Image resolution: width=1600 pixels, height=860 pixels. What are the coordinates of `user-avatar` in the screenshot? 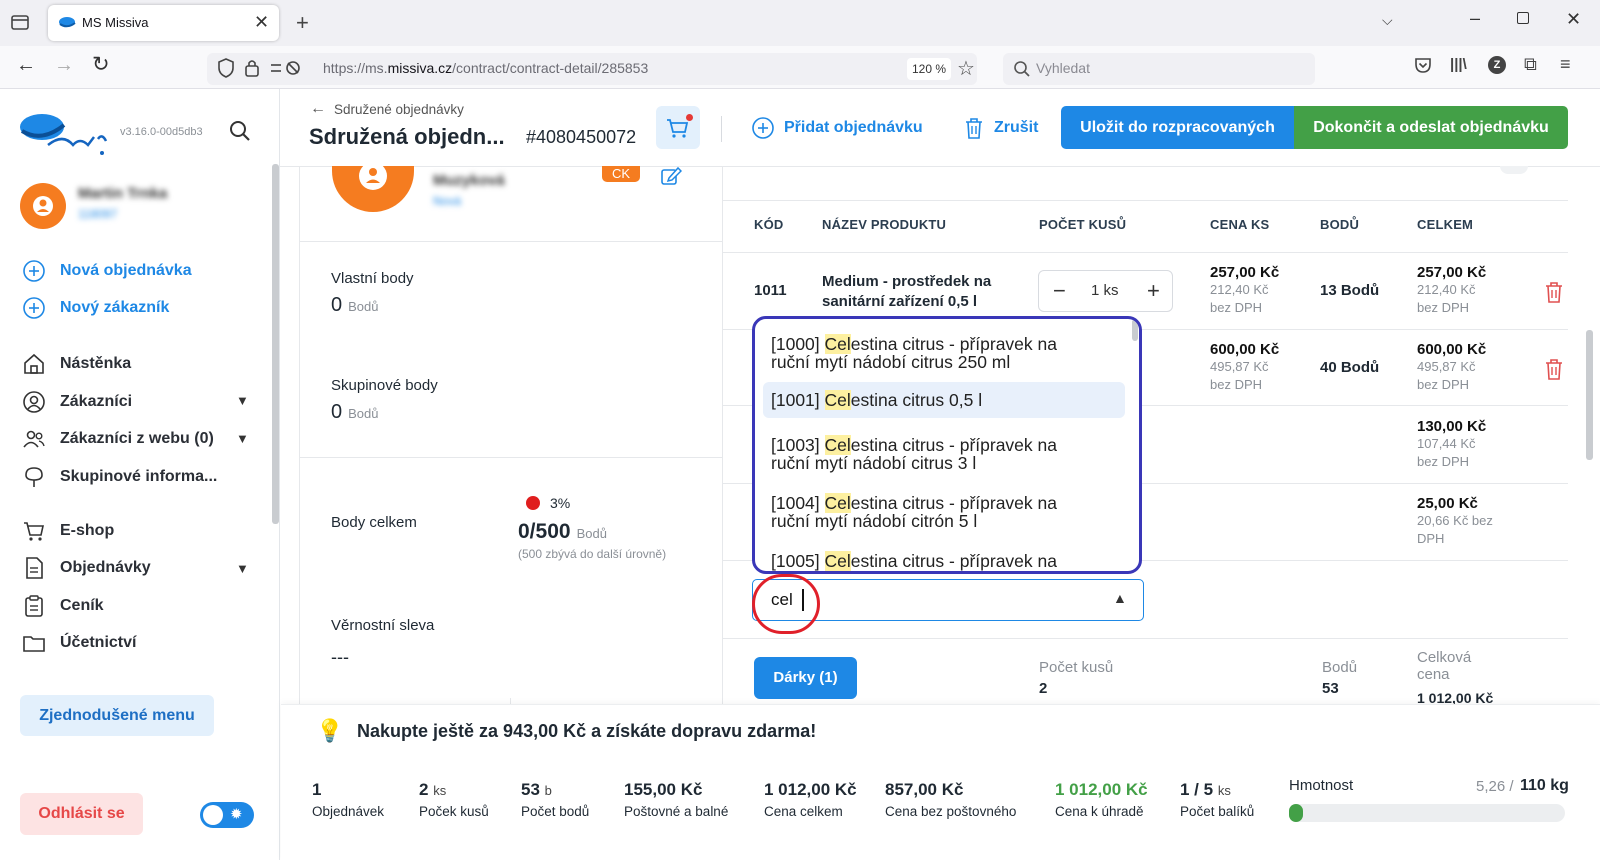 It's located at (43, 206).